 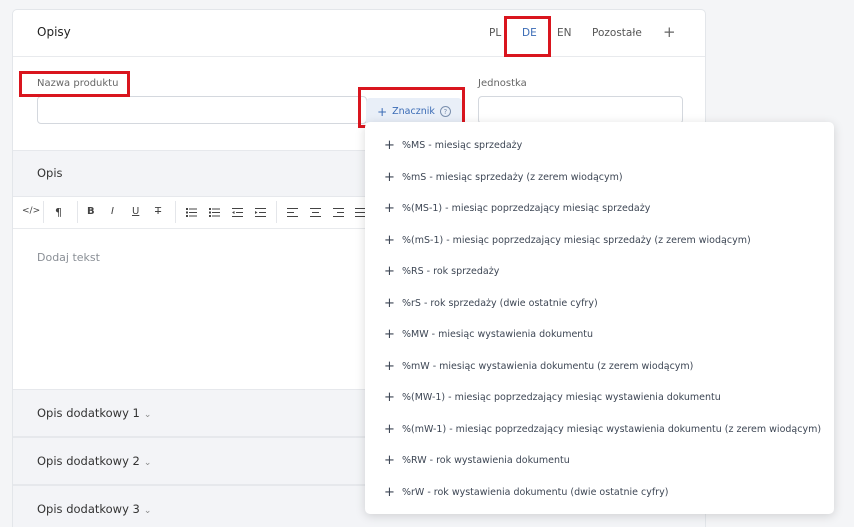 I want to click on tag-option-label: %RW - rok wystawienia dokumentu, so click(x=486, y=461).